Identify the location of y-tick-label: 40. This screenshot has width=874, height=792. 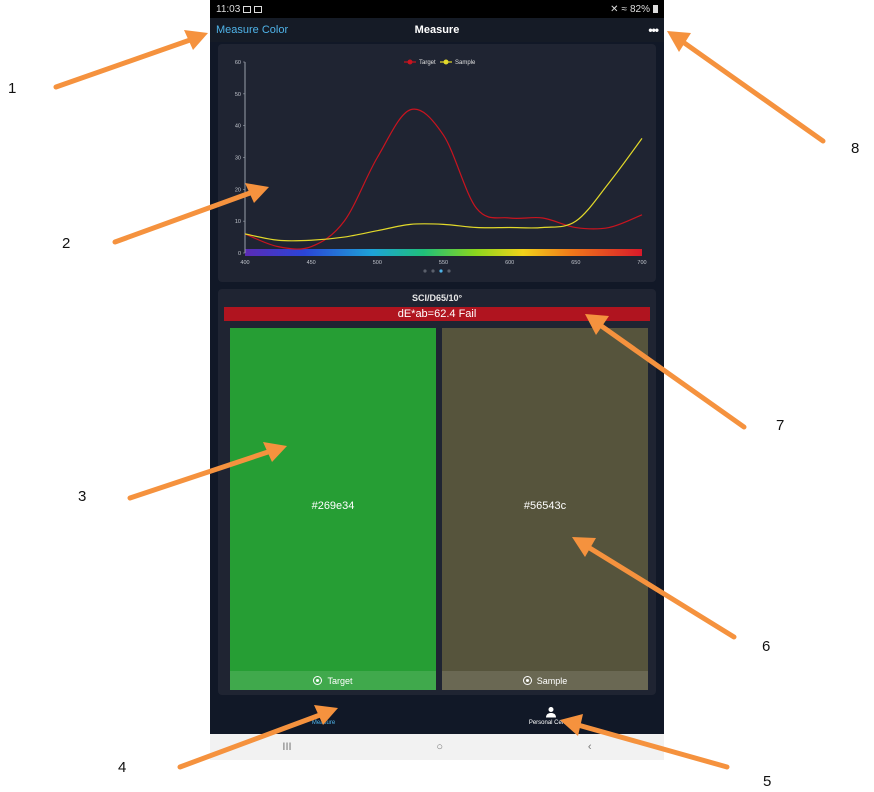
(238, 127).